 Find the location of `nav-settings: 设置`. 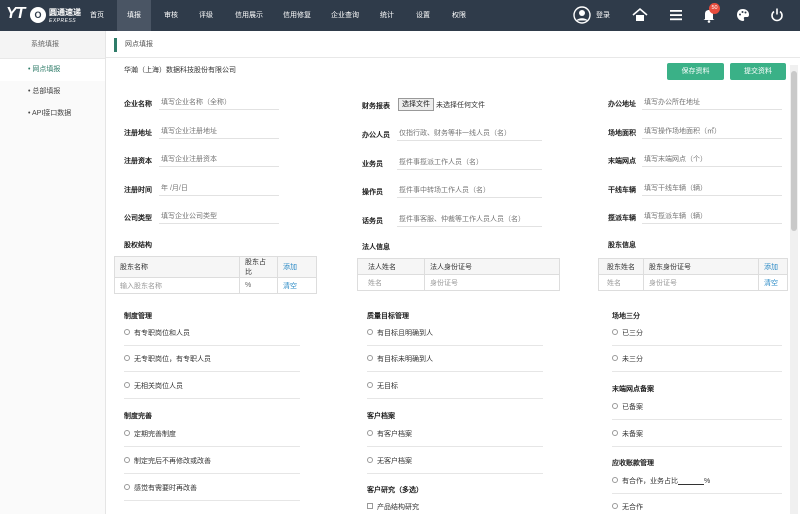

nav-settings: 设置 is located at coordinates (423, 15).